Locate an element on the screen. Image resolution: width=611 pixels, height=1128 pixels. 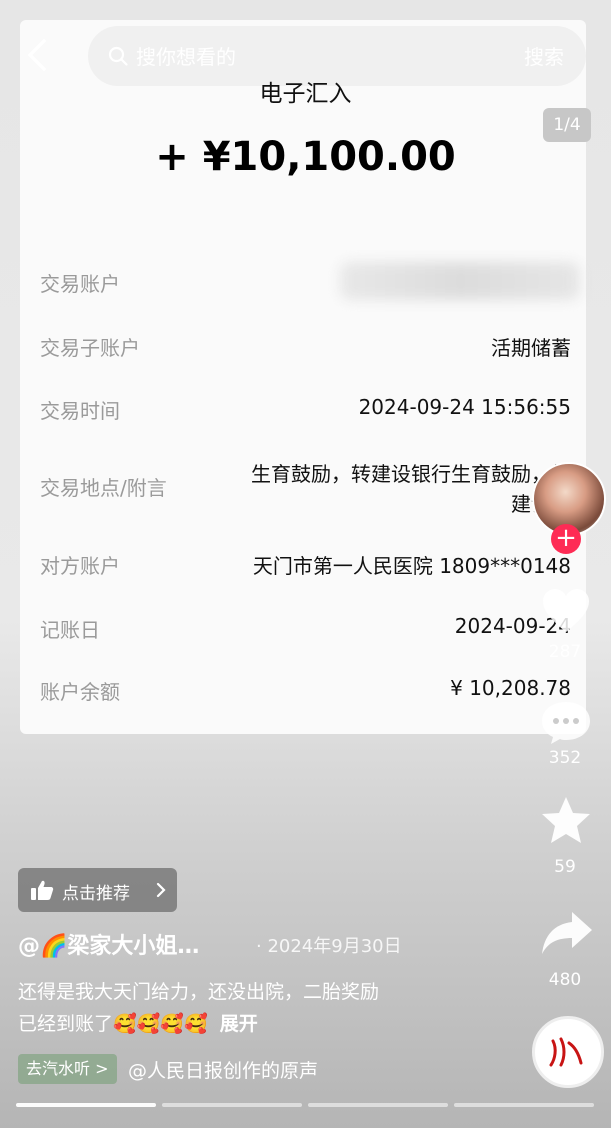
row-label-account: 交易账户 is located at coordinates (80, 284).